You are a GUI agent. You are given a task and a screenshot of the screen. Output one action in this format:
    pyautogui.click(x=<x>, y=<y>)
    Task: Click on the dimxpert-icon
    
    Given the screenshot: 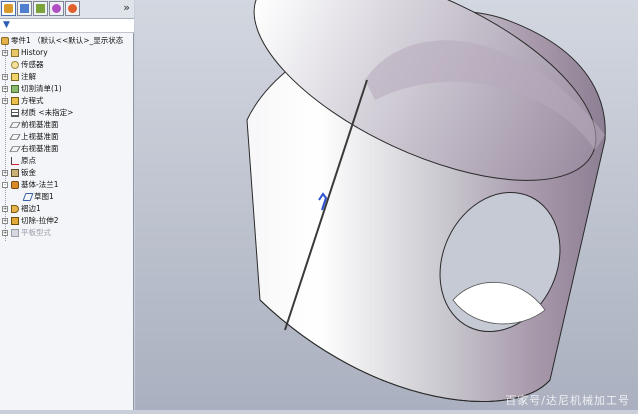 What is the action you would take?
    pyautogui.click(x=56, y=8)
    